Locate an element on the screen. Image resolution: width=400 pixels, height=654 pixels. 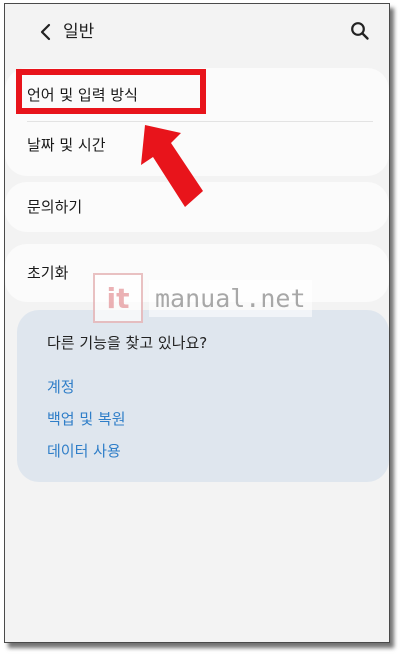
menu-item-language-input: 언어 및 입력 방식 is located at coordinates (82, 95).